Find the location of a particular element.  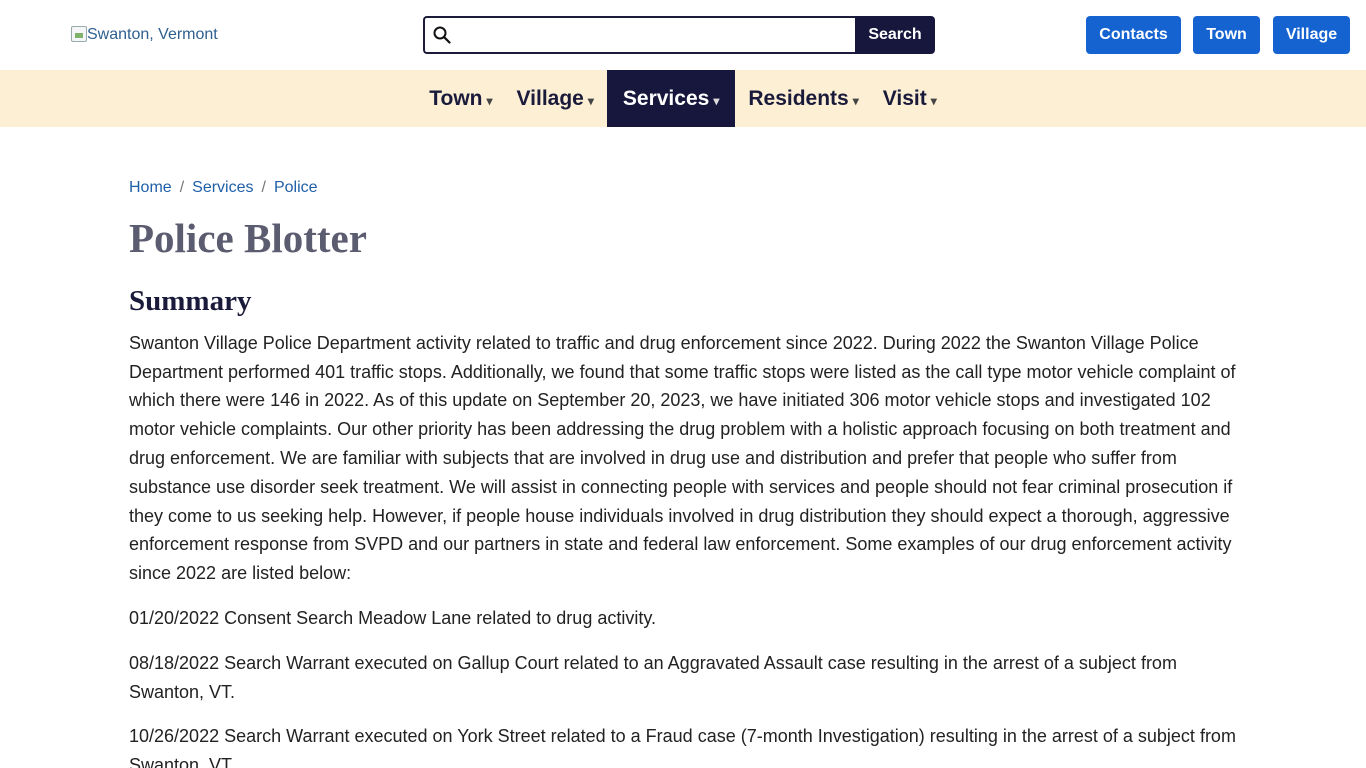

page-title: Police Blotter is located at coordinates (248, 238).